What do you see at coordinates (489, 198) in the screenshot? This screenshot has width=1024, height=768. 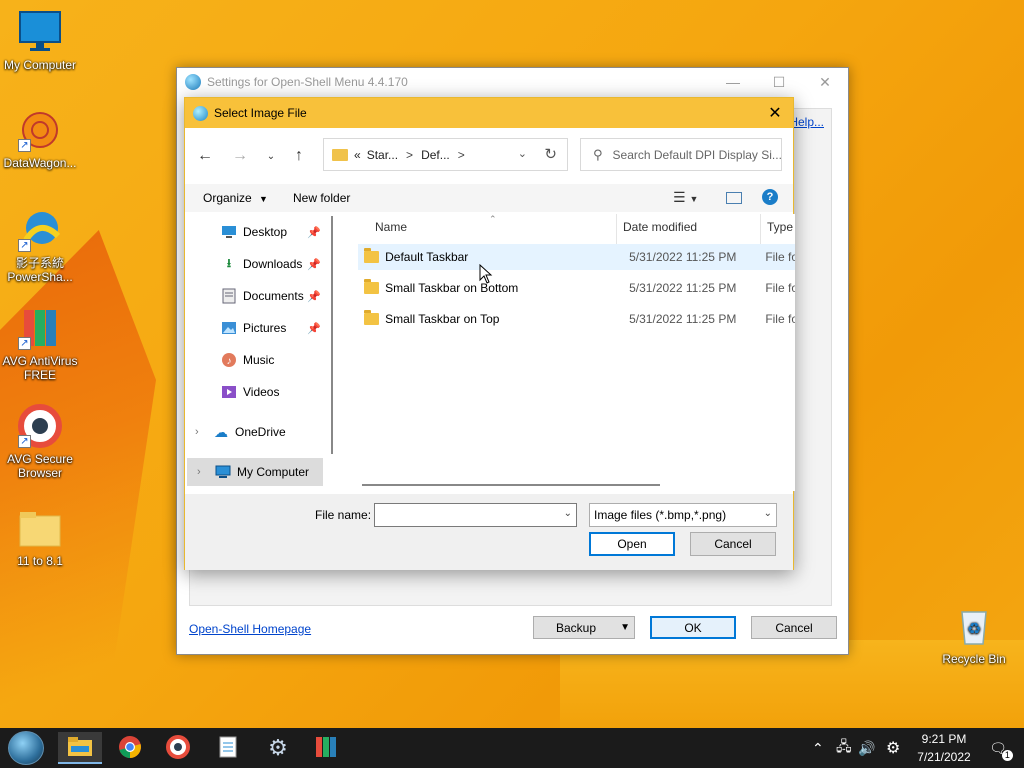 I see `command-bar: Organize ▼ New folder ☰ ▼ ?` at bounding box center [489, 198].